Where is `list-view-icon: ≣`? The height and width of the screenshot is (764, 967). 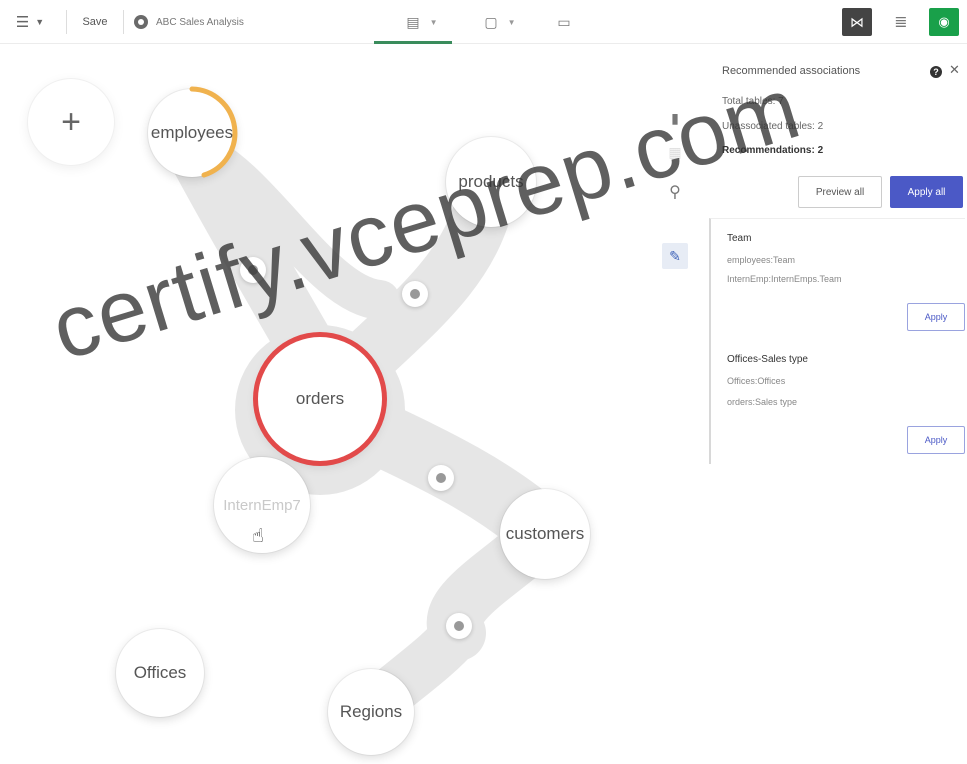
list-view-icon: ≣ is located at coordinates (901, 22).